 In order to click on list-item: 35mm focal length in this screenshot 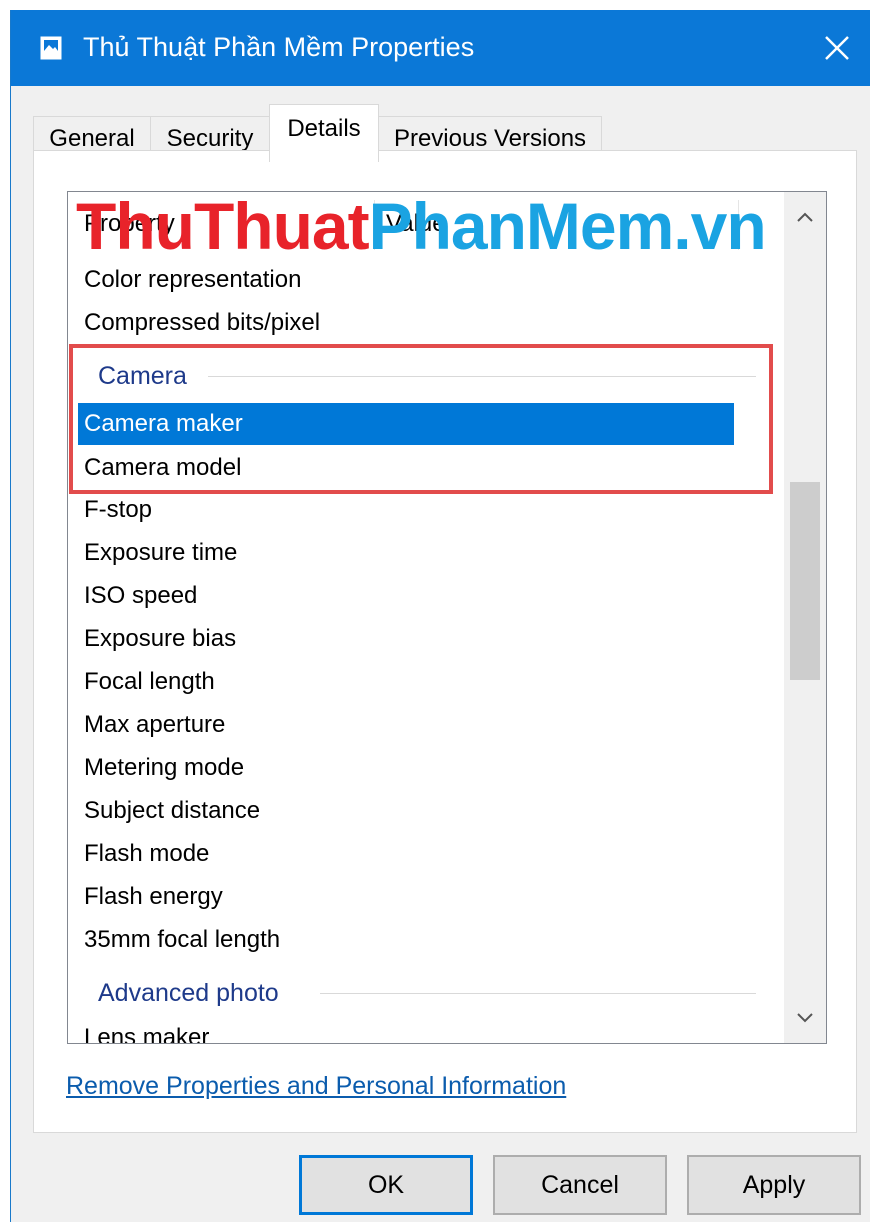, I will do `click(179, 940)`.